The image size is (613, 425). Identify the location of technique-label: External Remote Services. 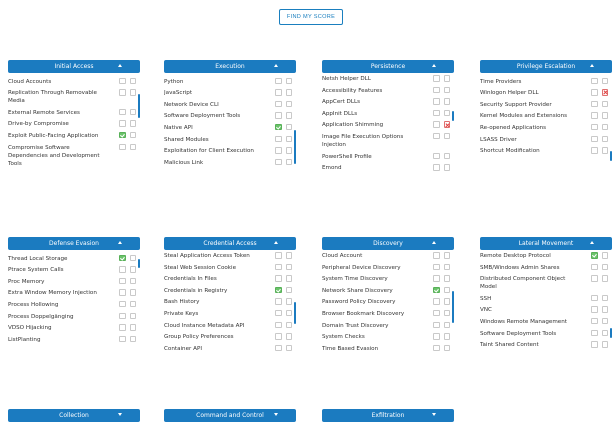
(60, 113).